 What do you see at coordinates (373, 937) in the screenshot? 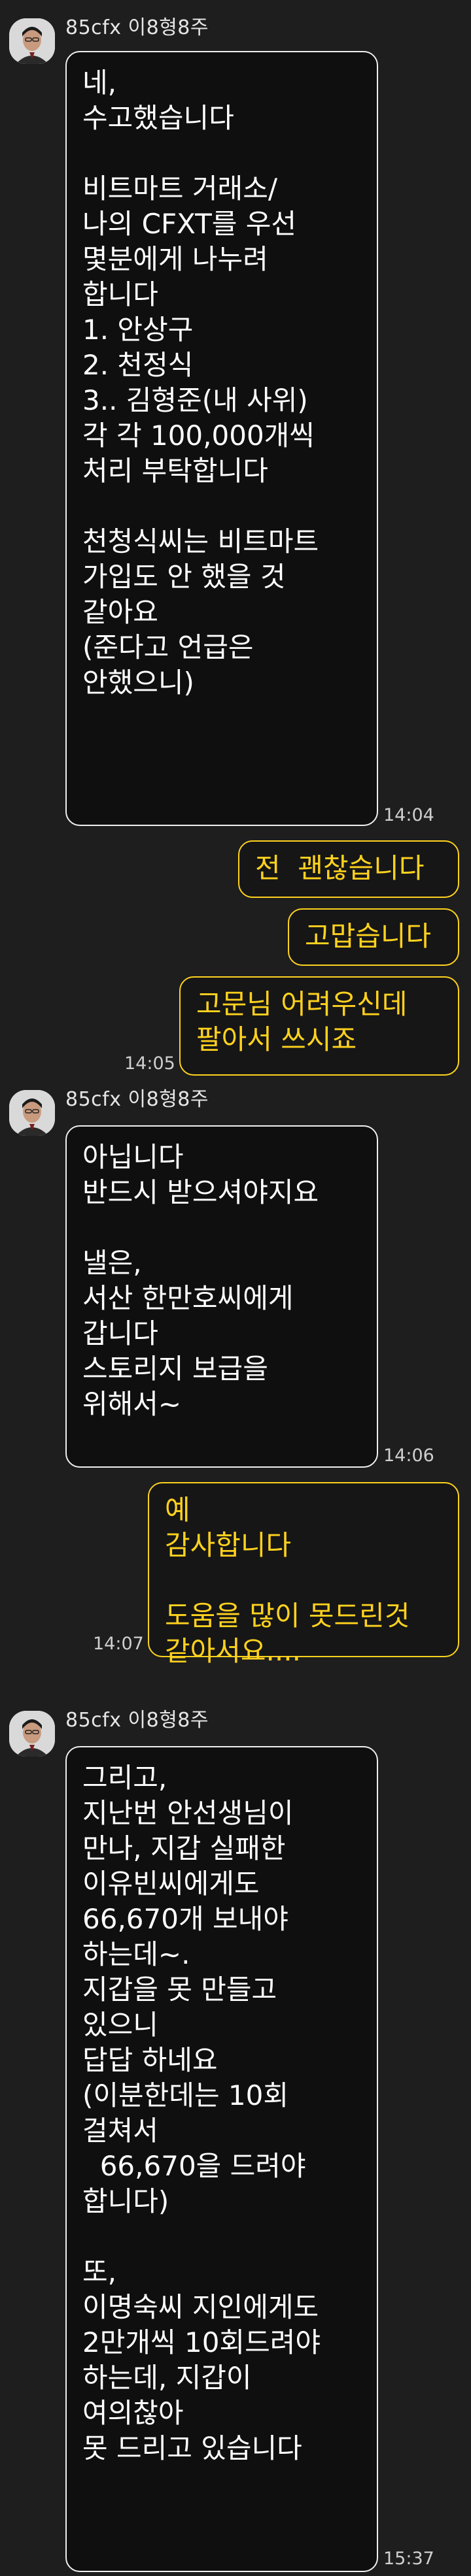
I see `message-bubble: 고맙습니다` at bounding box center [373, 937].